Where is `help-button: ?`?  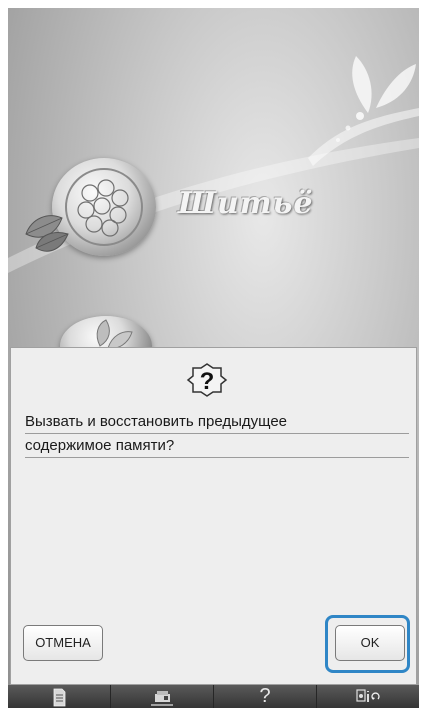
help-button: ? is located at coordinates (265, 696).